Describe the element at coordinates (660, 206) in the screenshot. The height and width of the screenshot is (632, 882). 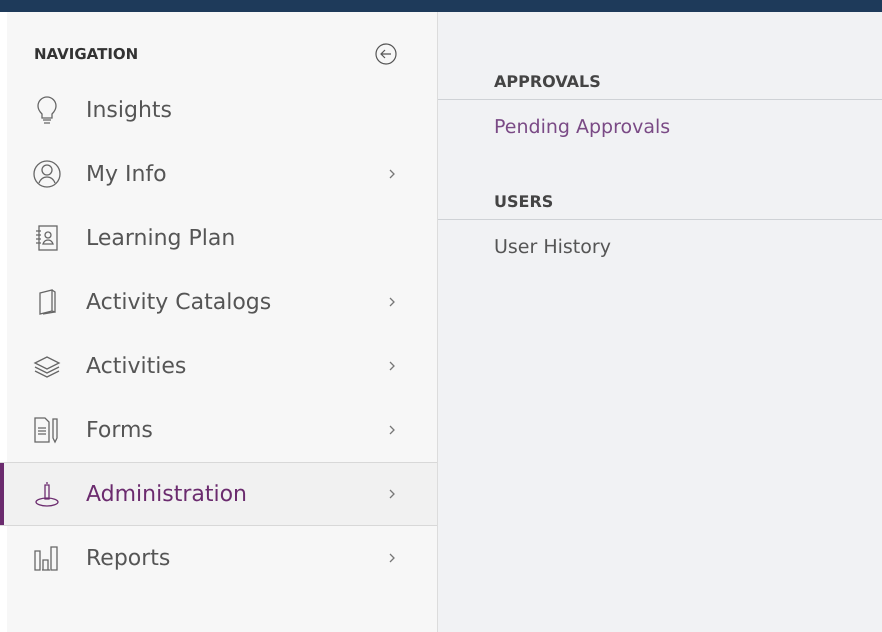
I see `section-heading: USERS` at that location.